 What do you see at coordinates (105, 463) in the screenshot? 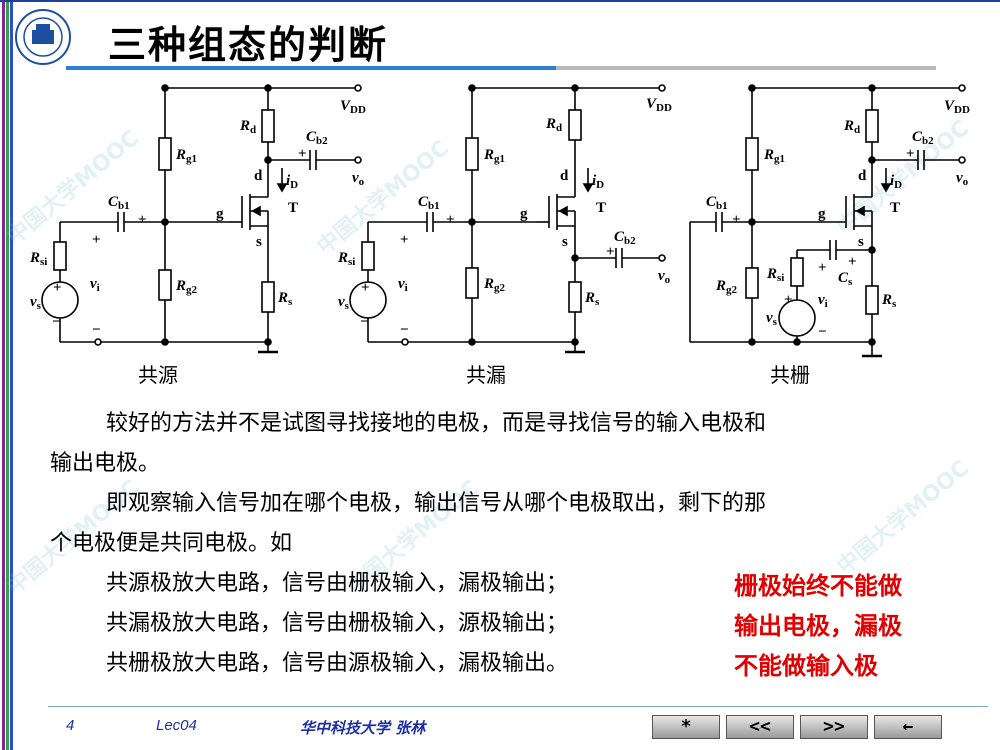
I see `paragraph-line: 输出电极。` at bounding box center [105, 463].